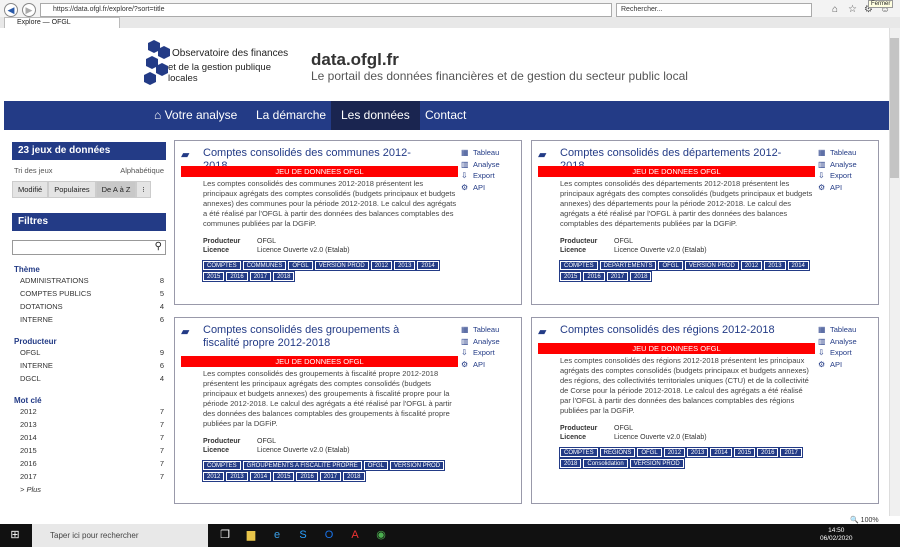  What do you see at coordinates (375, 115) in the screenshot?
I see `nav-les-donnees: Les données` at bounding box center [375, 115].